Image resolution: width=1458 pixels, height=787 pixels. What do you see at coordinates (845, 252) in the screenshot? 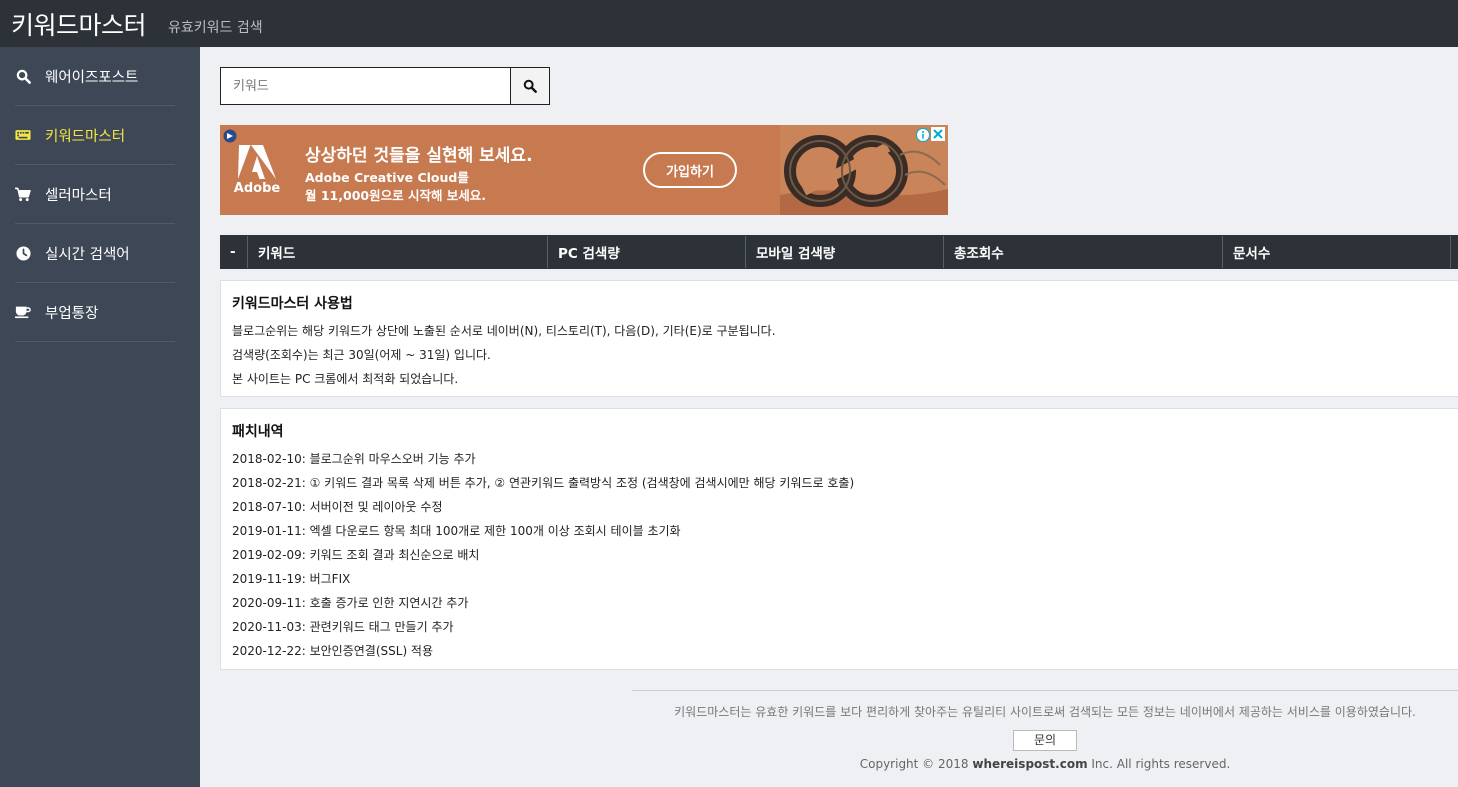
I see `column-header-mobile-volume: 모바일 검색량` at bounding box center [845, 252].